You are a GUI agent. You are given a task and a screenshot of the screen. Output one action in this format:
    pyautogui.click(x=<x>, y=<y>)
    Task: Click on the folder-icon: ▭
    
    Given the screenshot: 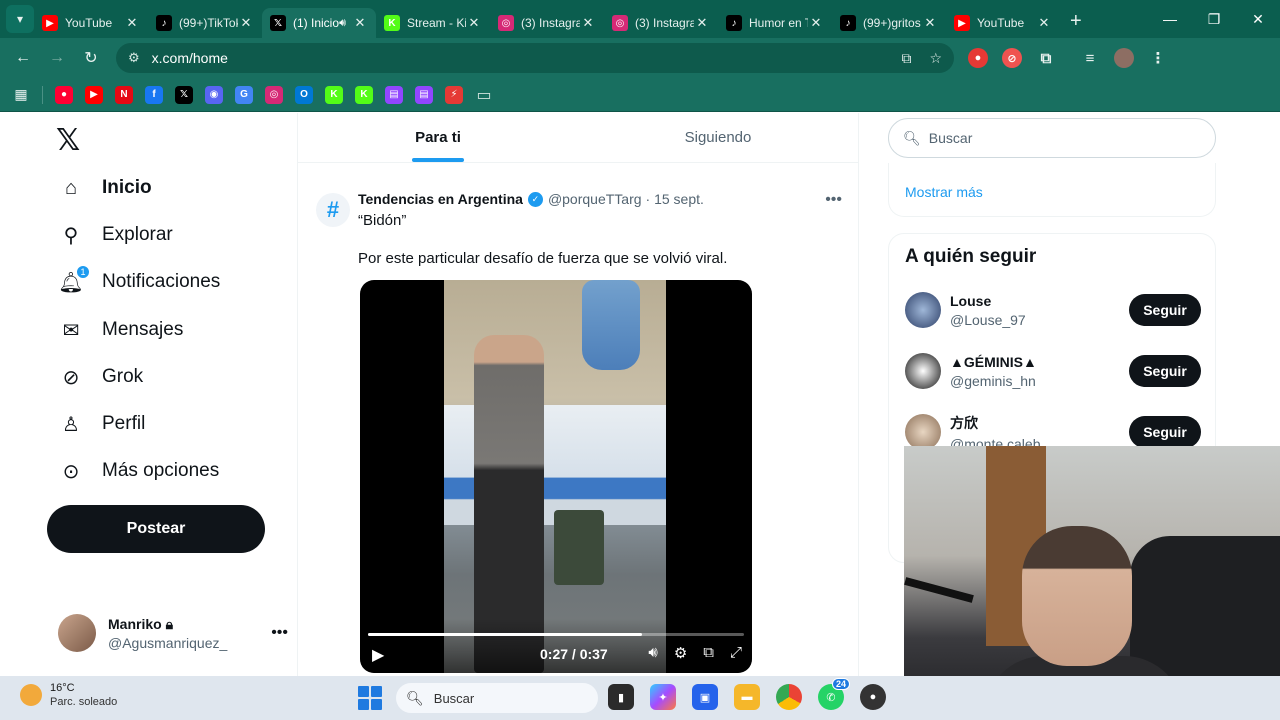 What is the action you would take?
    pyautogui.click(x=484, y=95)
    